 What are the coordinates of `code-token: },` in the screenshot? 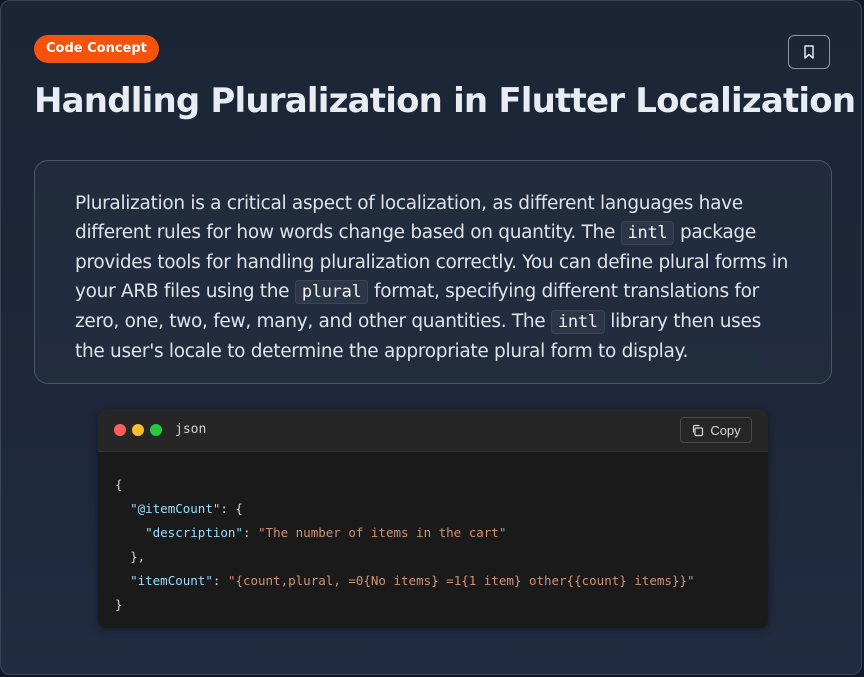 It's located at (138, 556).